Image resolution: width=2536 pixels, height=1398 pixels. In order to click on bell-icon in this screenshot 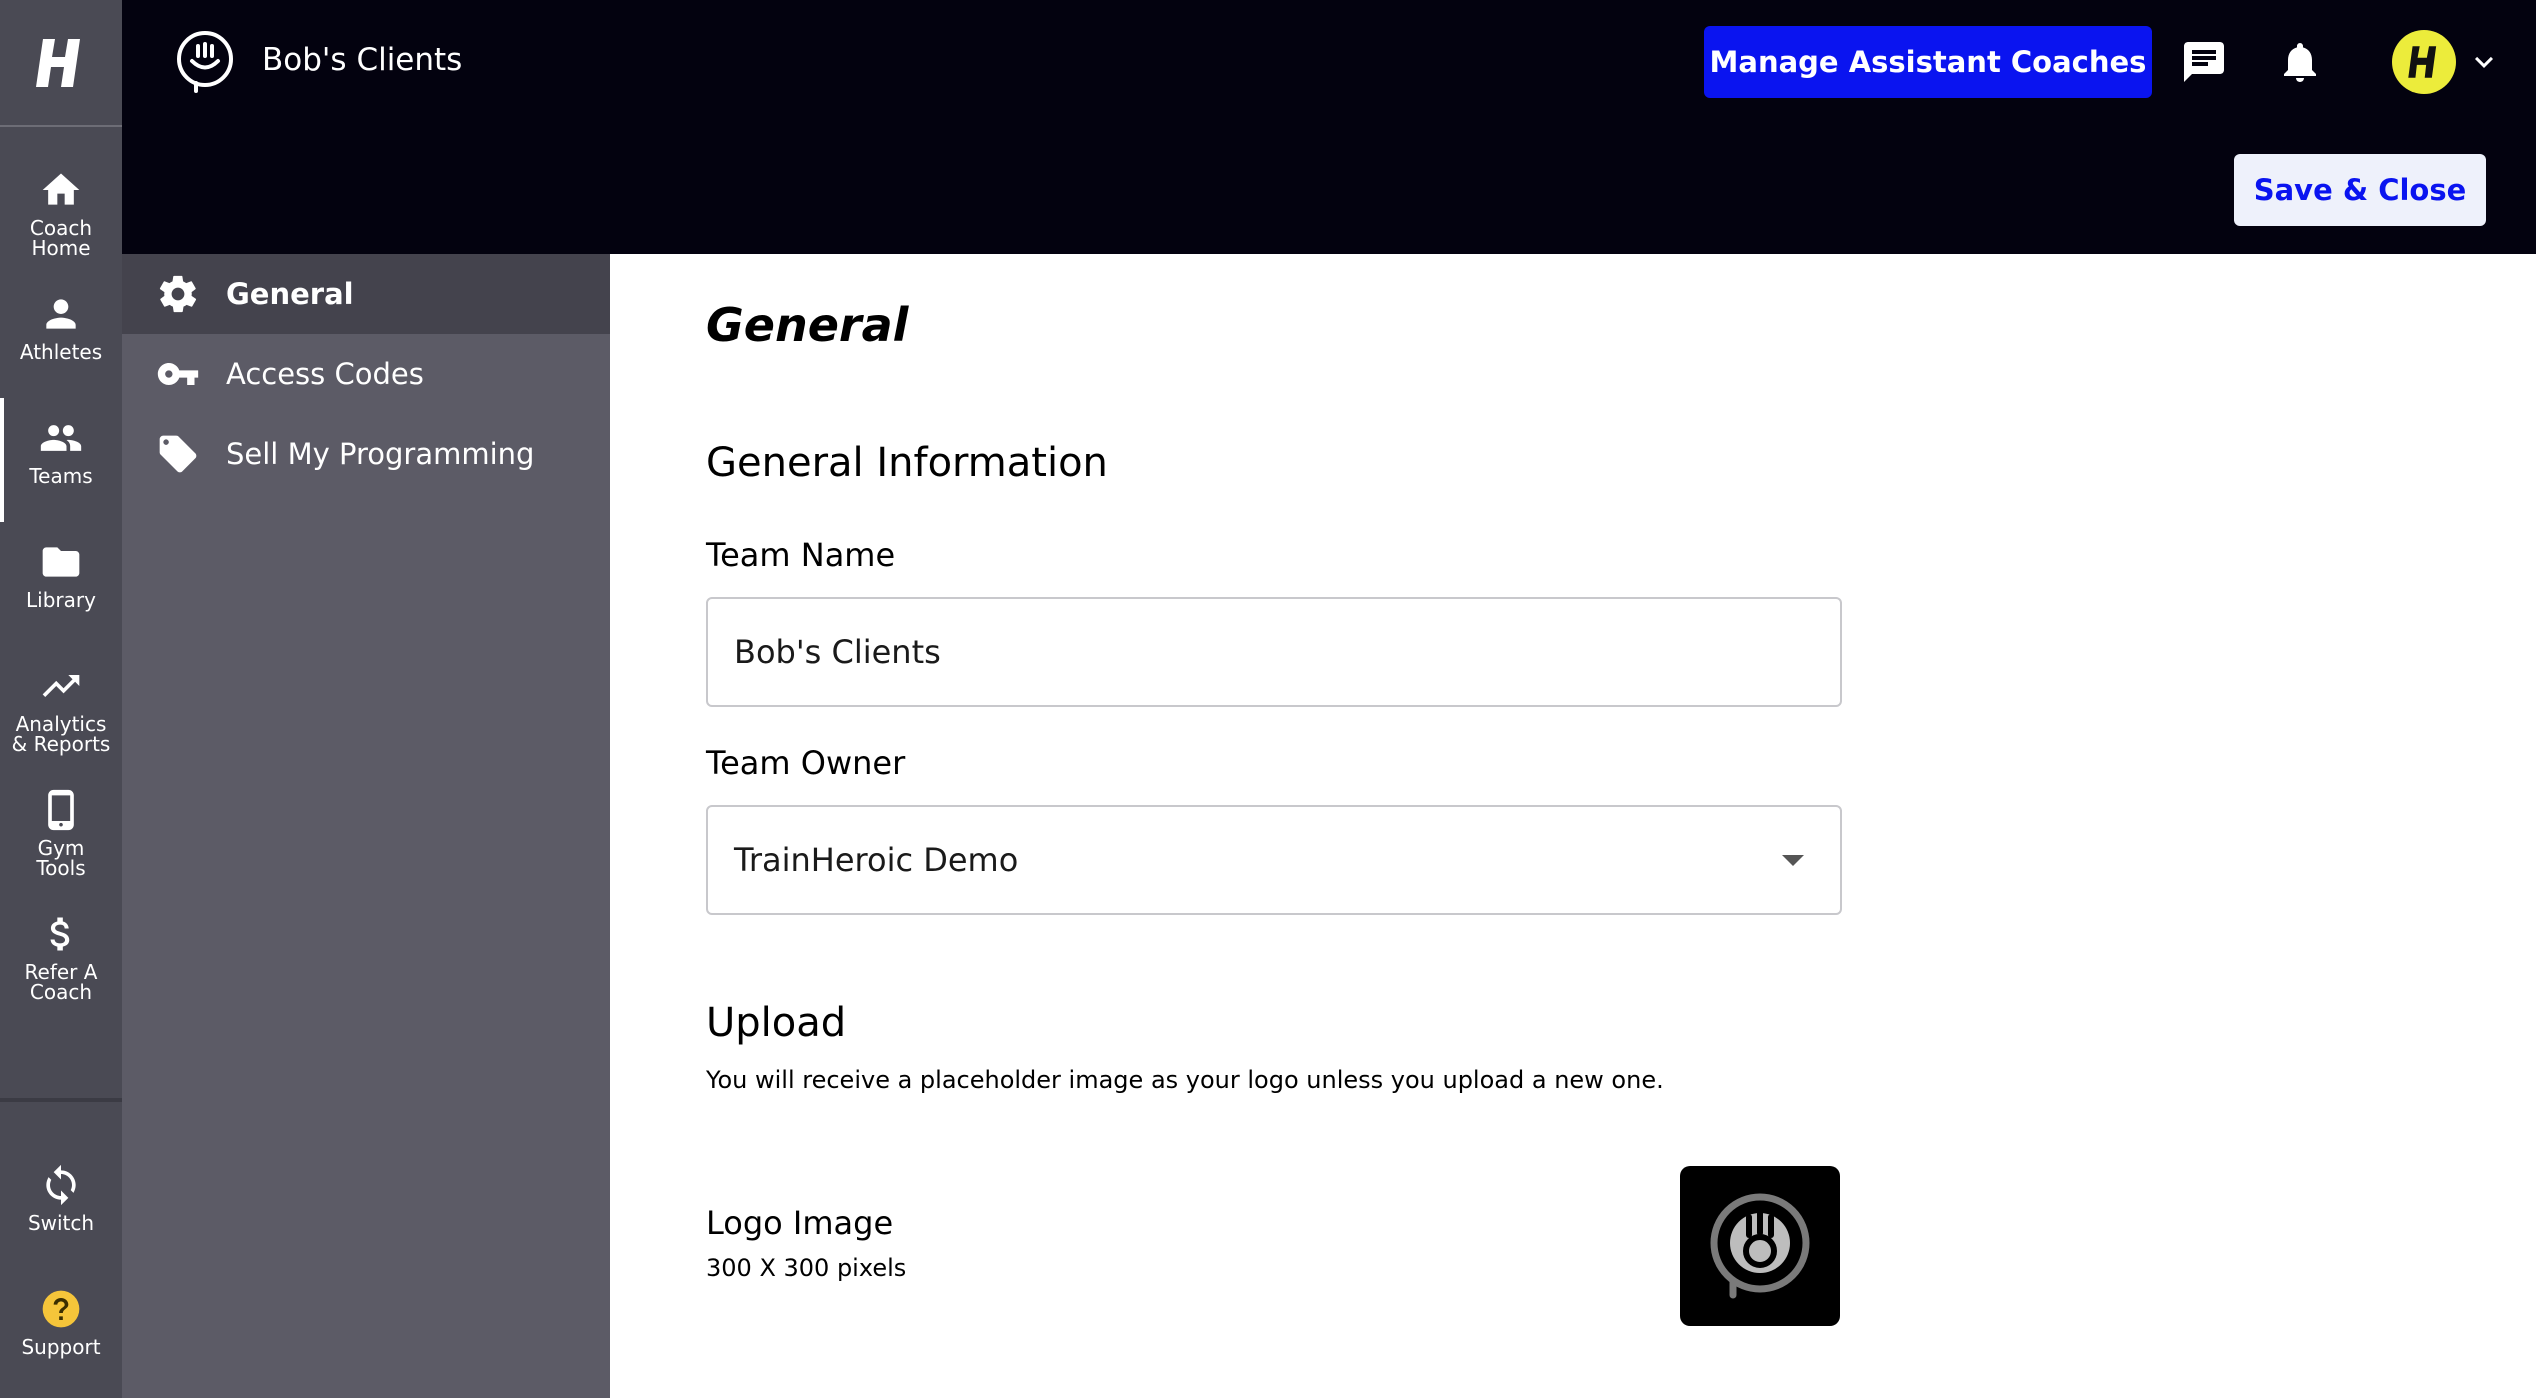, I will do `click(2300, 62)`.